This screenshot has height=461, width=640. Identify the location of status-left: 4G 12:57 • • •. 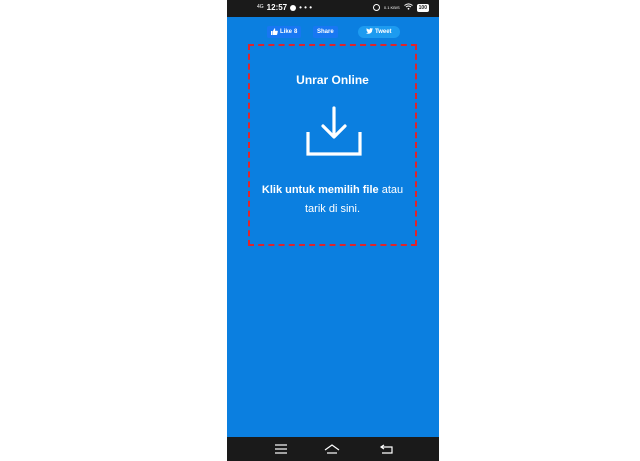
(284, 7).